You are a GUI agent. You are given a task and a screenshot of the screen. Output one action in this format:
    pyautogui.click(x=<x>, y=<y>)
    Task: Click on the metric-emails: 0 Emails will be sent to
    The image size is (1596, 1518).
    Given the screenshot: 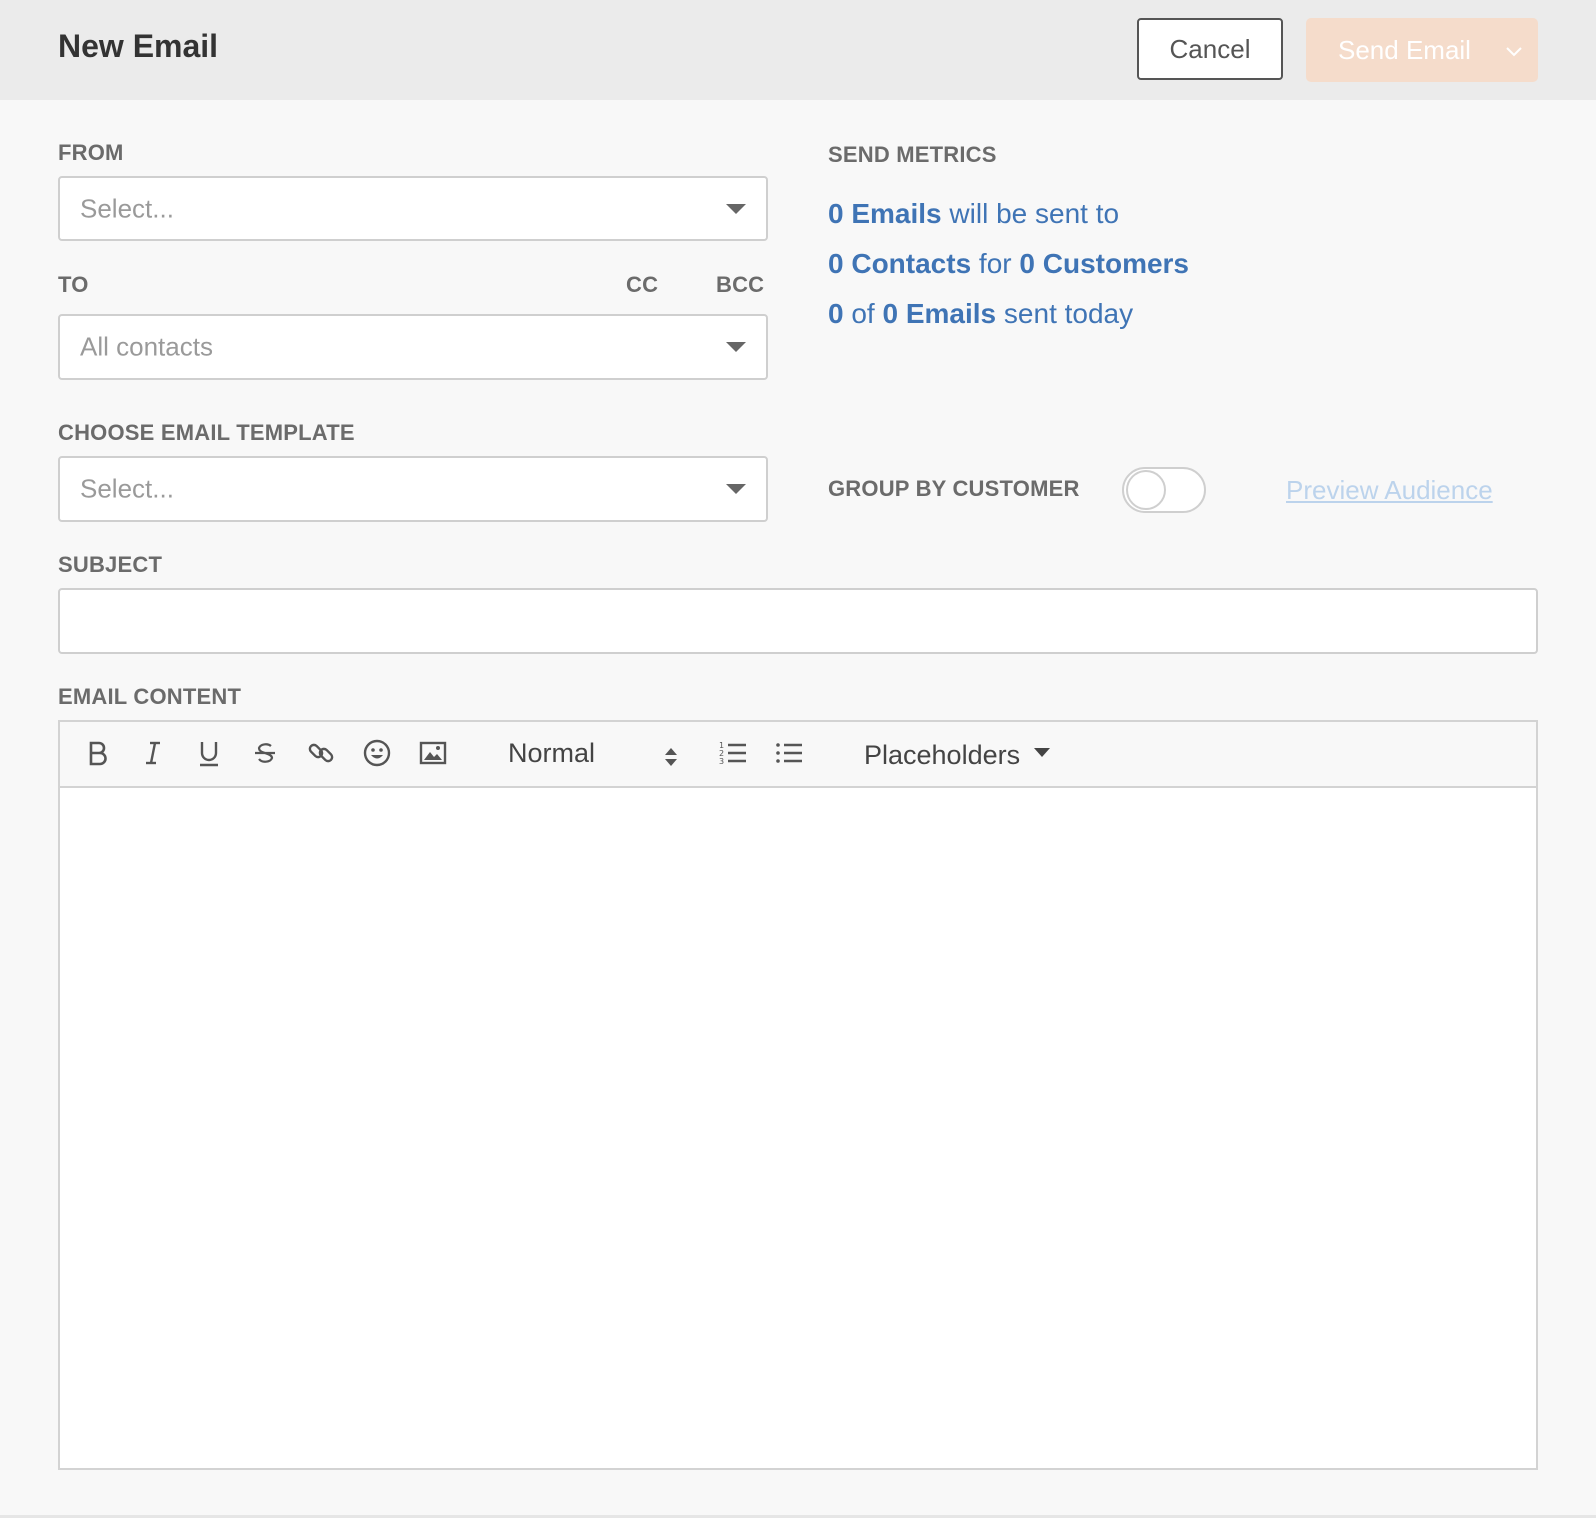 What is the action you would take?
    pyautogui.click(x=973, y=214)
    